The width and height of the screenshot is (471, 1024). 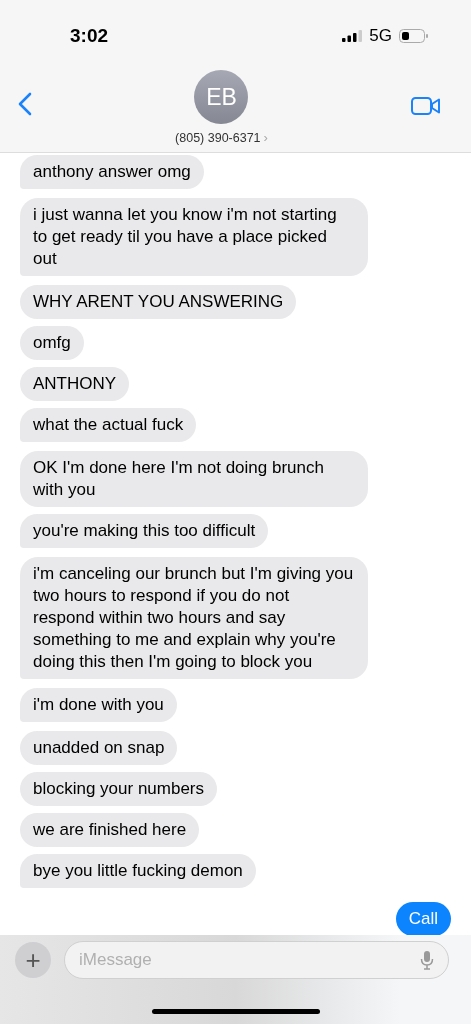 What do you see at coordinates (89, 36) in the screenshot?
I see `status-time: 3:02` at bounding box center [89, 36].